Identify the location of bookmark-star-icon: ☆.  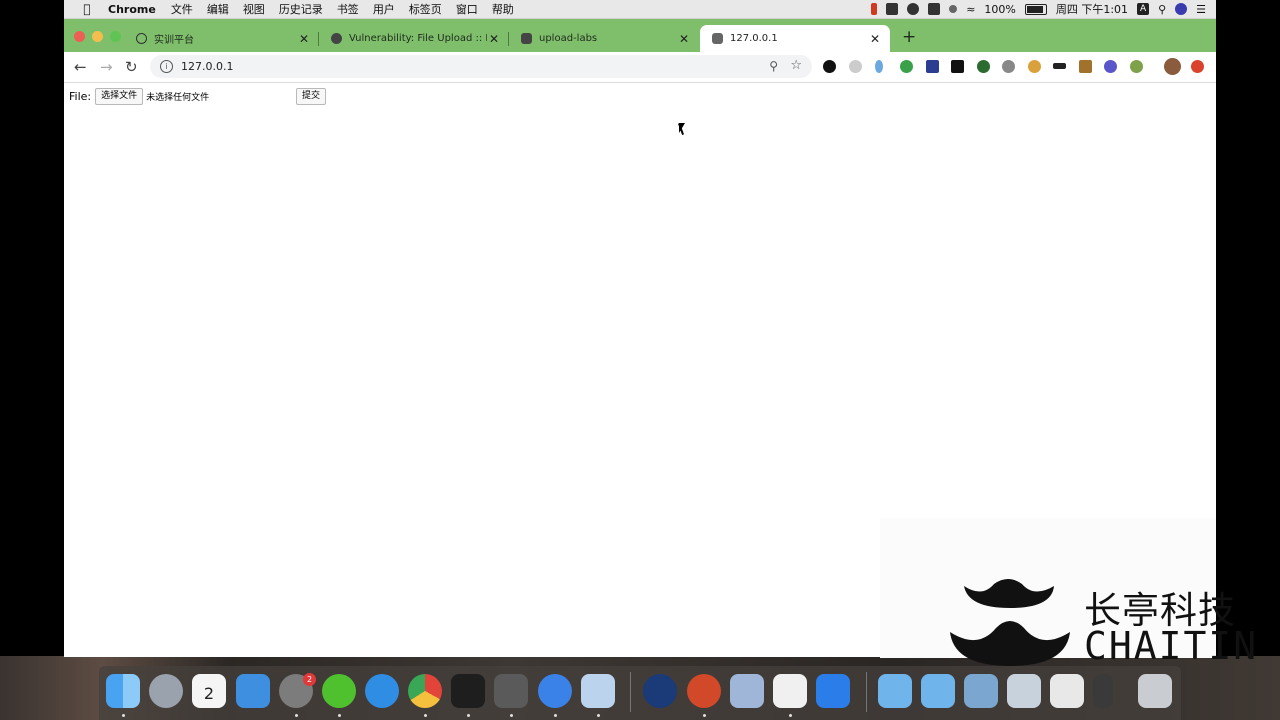
(796, 65).